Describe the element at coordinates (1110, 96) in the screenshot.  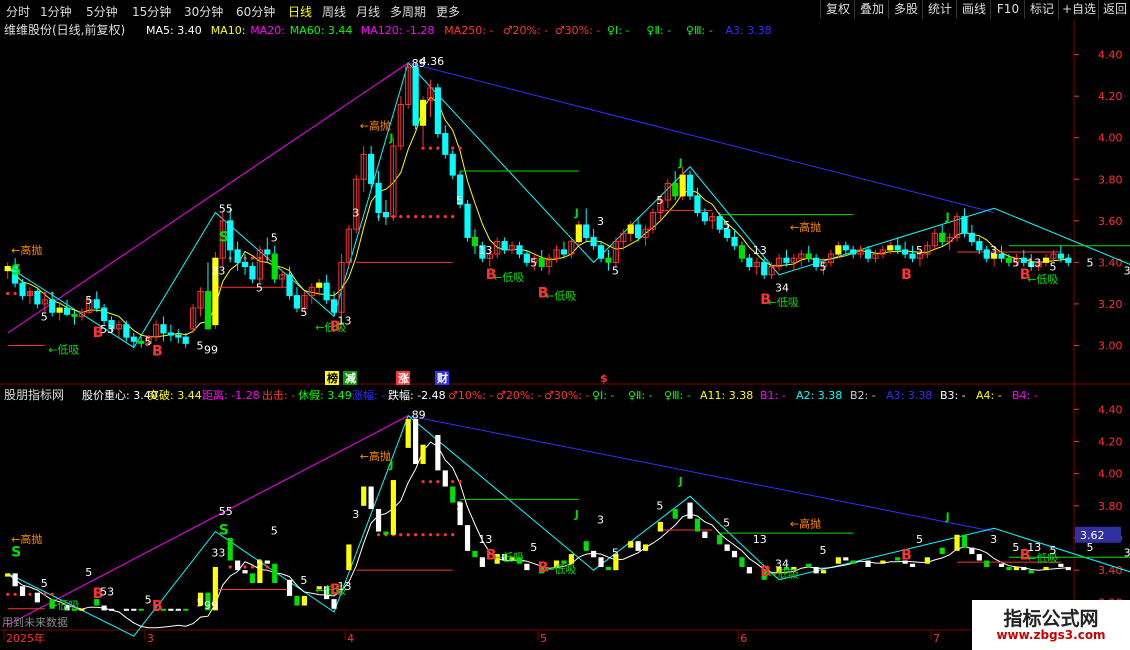
I see `main-ytick-label-6: 4.20` at that location.